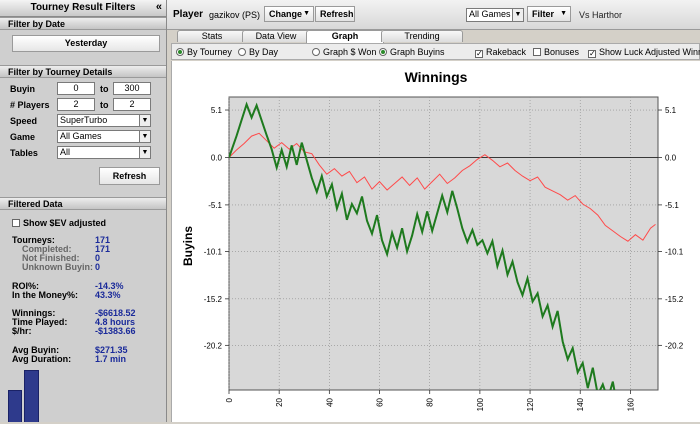 This screenshot has width=700, height=424. Describe the element at coordinates (380, 401) in the screenshot. I see `x-tick-label: 60` at that location.